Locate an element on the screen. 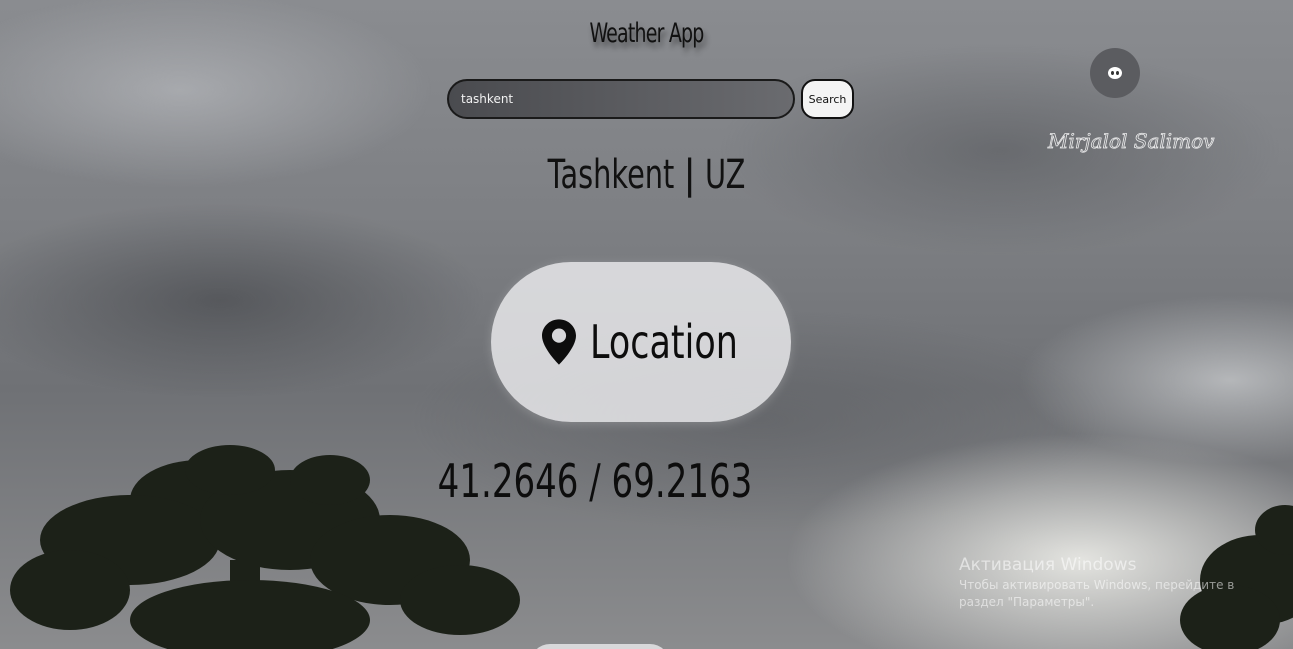 This screenshot has width=1293, height=649. watermark-line-1: Чтобы активировать Windows, перейдите в is located at coordinates (1097, 585).